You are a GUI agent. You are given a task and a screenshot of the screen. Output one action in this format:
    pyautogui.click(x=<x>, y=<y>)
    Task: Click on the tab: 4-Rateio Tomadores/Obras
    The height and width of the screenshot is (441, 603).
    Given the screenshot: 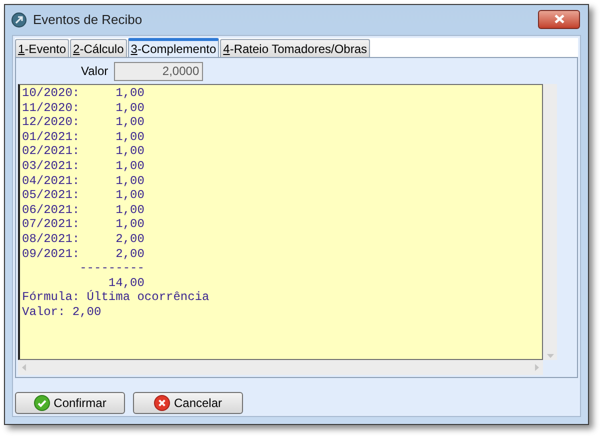 What is the action you would take?
    pyautogui.click(x=295, y=48)
    